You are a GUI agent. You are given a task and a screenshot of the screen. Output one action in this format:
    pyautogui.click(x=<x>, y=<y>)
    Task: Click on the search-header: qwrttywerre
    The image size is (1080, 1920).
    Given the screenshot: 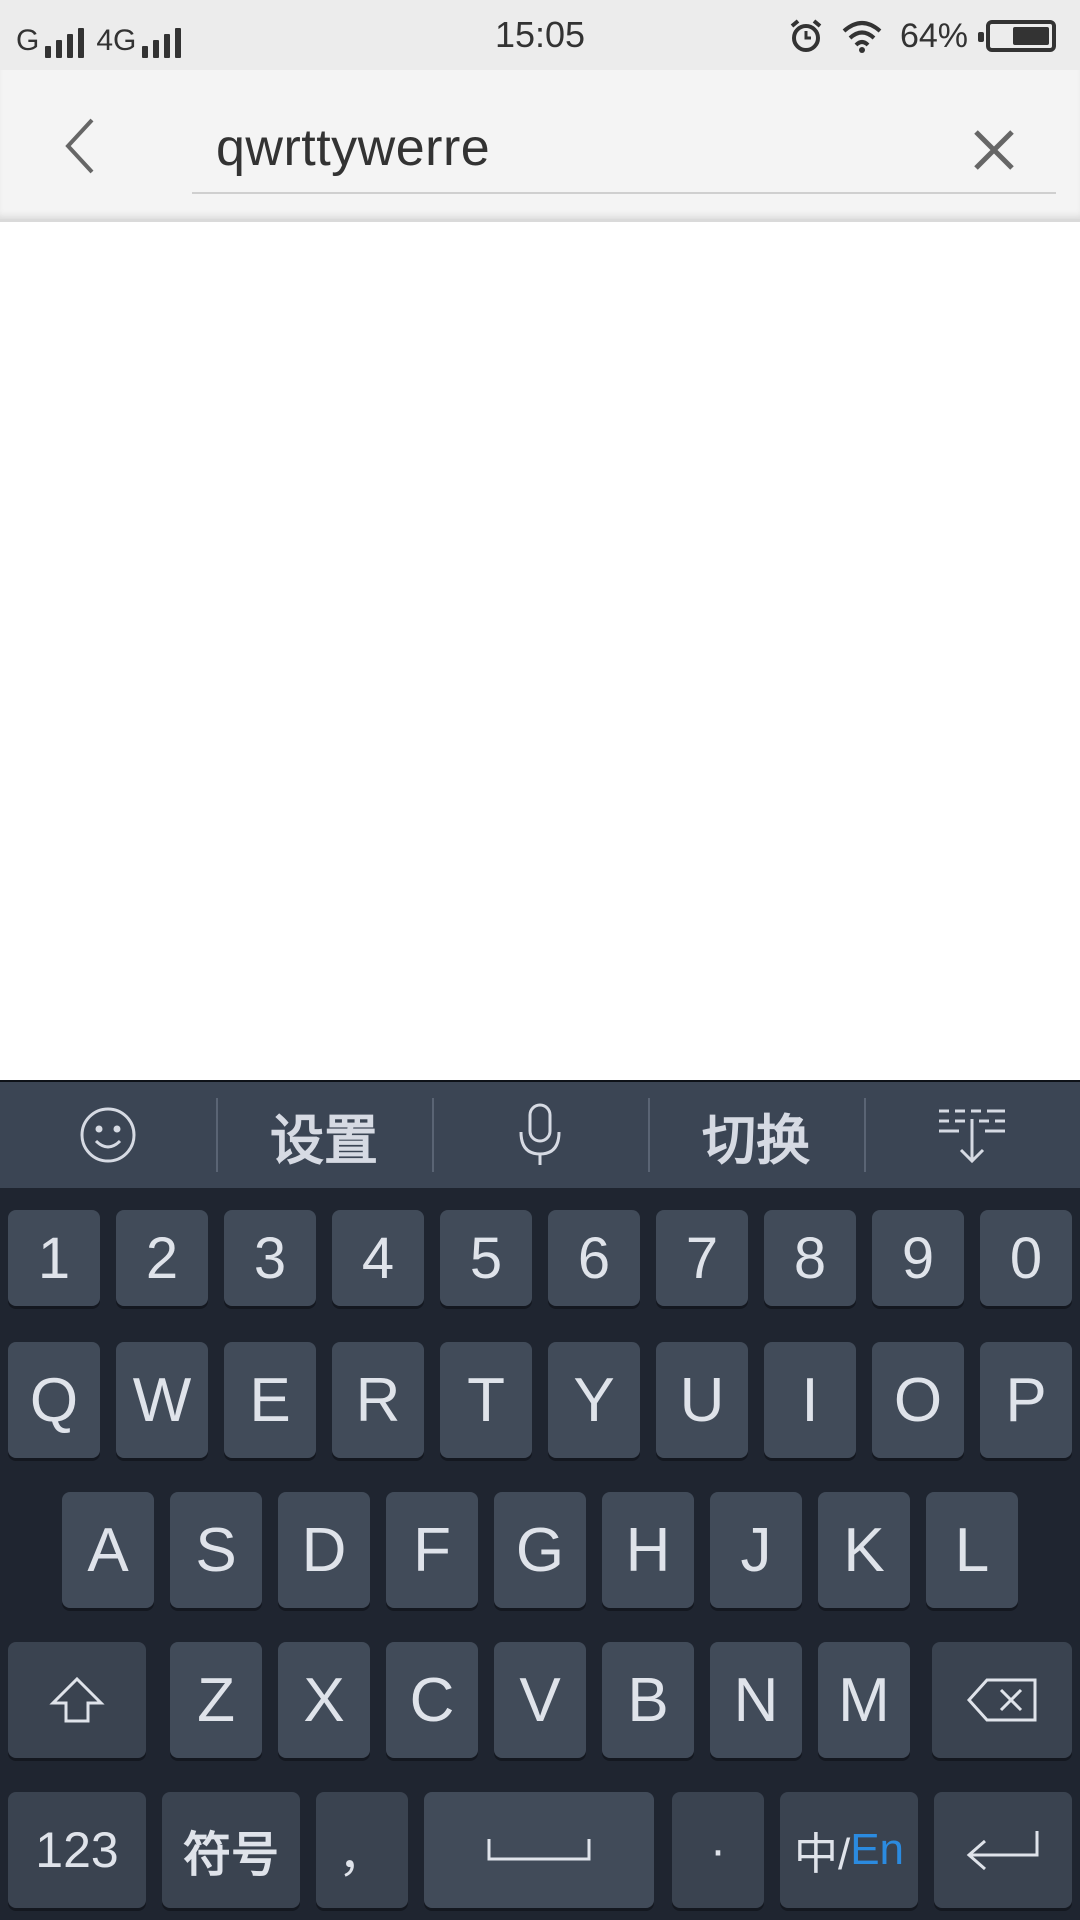 What is the action you would take?
    pyautogui.click(x=540, y=146)
    